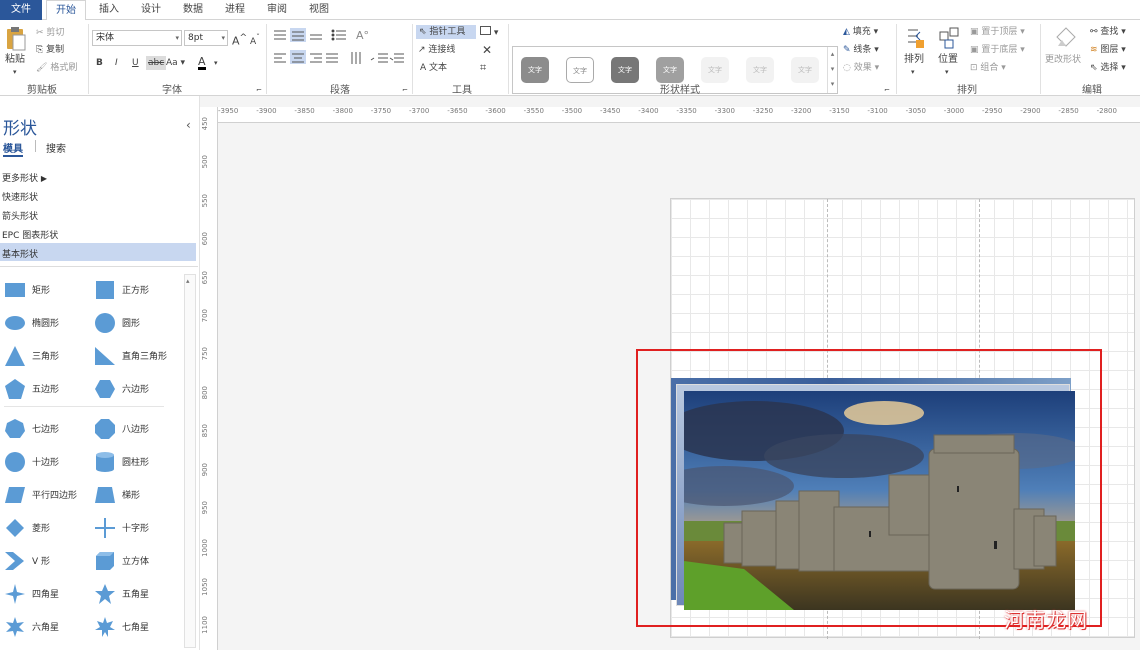  I want to click on cylinder-icon, so click(105, 462).